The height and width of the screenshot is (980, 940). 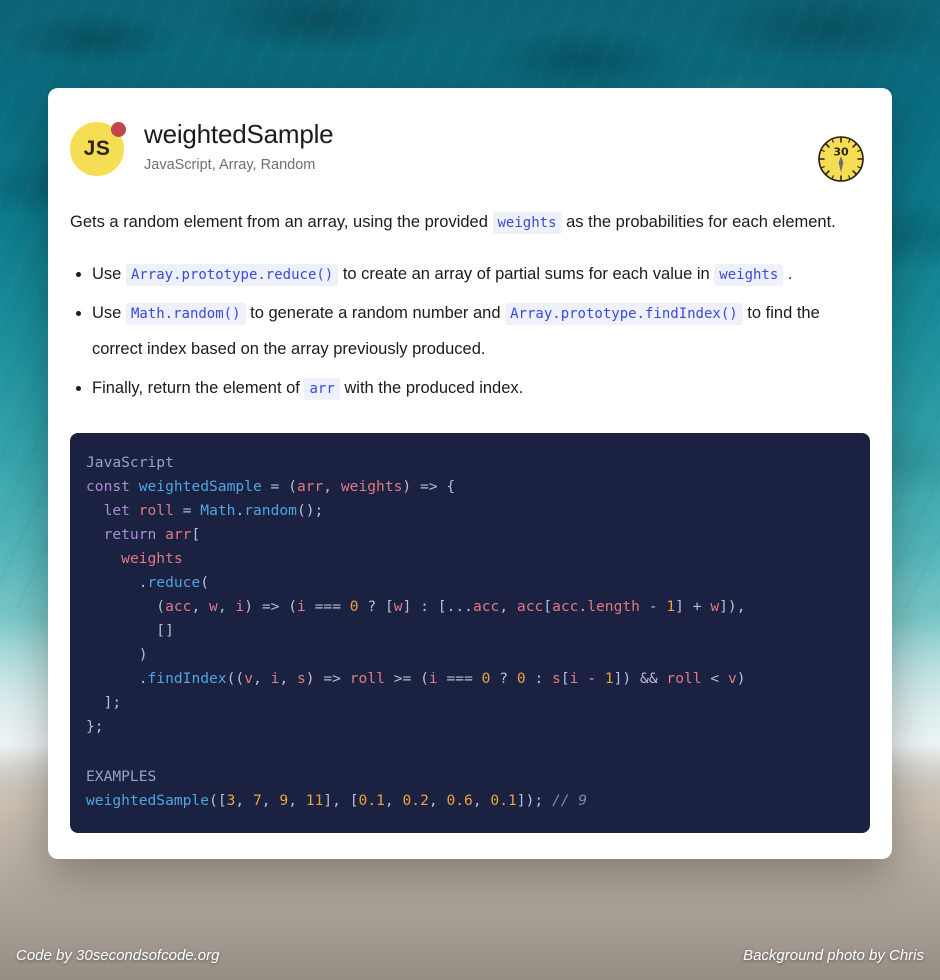 I want to click on step-text: ., so click(x=790, y=274).